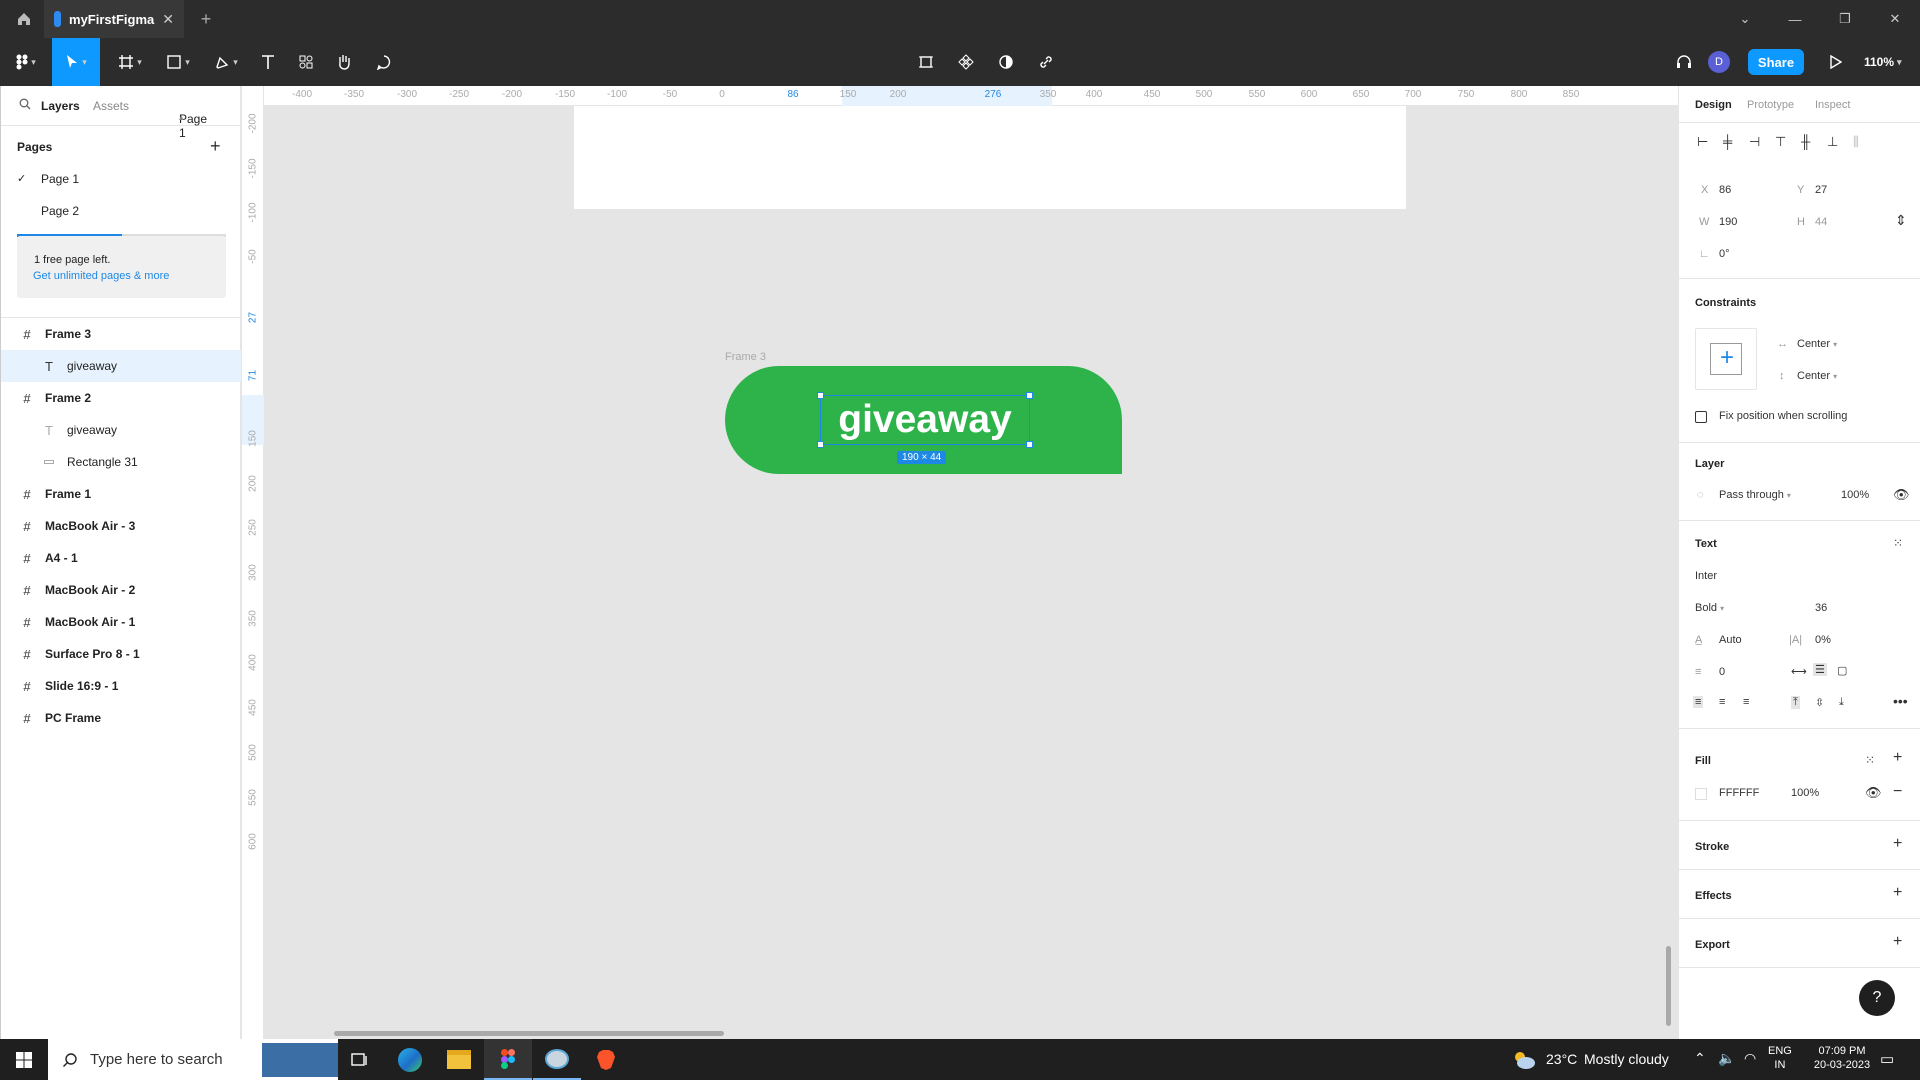  What do you see at coordinates (76, 62) in the screenshot?
I see `move-tool-icon: ▾` at bounding box center [76, 62].